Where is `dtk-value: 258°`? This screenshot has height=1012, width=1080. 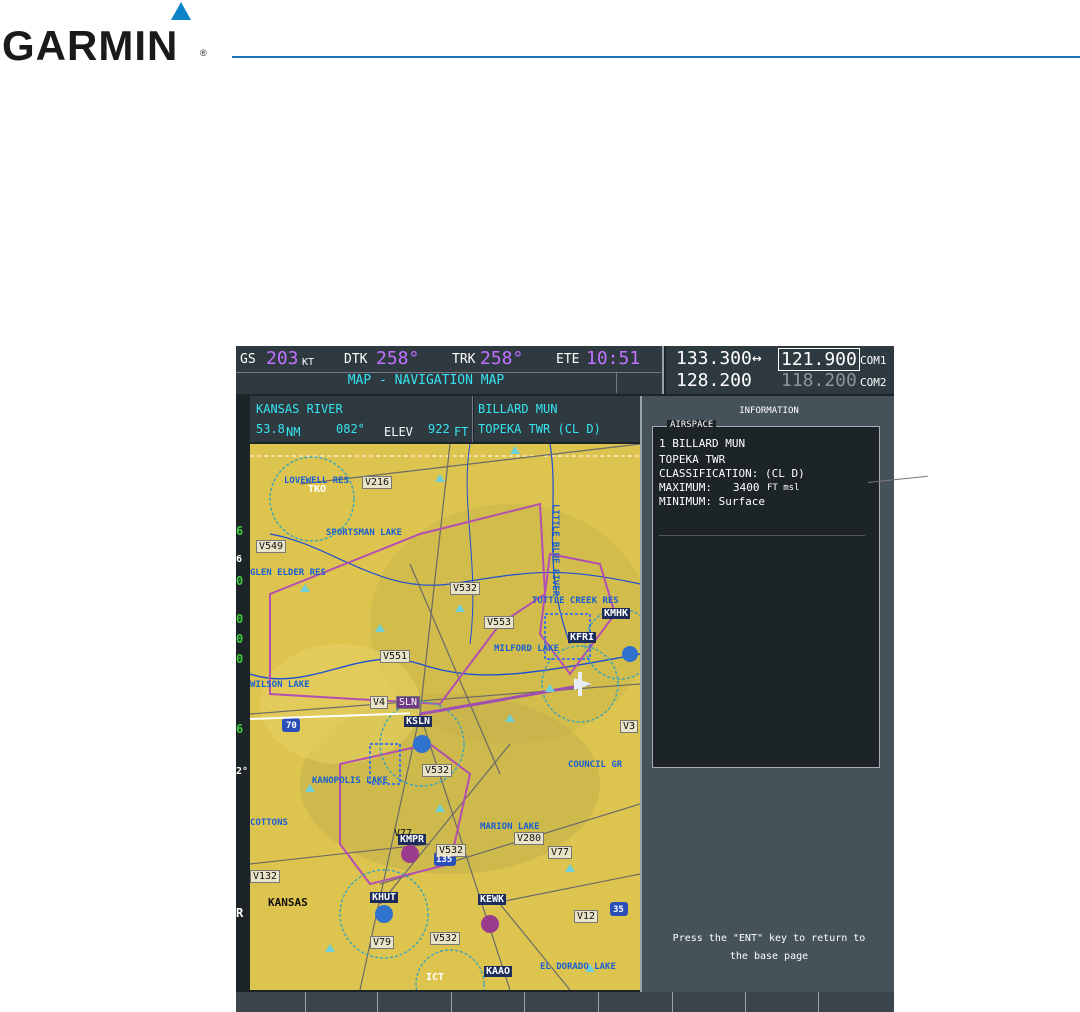
dtk-value: 258° is located at coordinates (398, 358).